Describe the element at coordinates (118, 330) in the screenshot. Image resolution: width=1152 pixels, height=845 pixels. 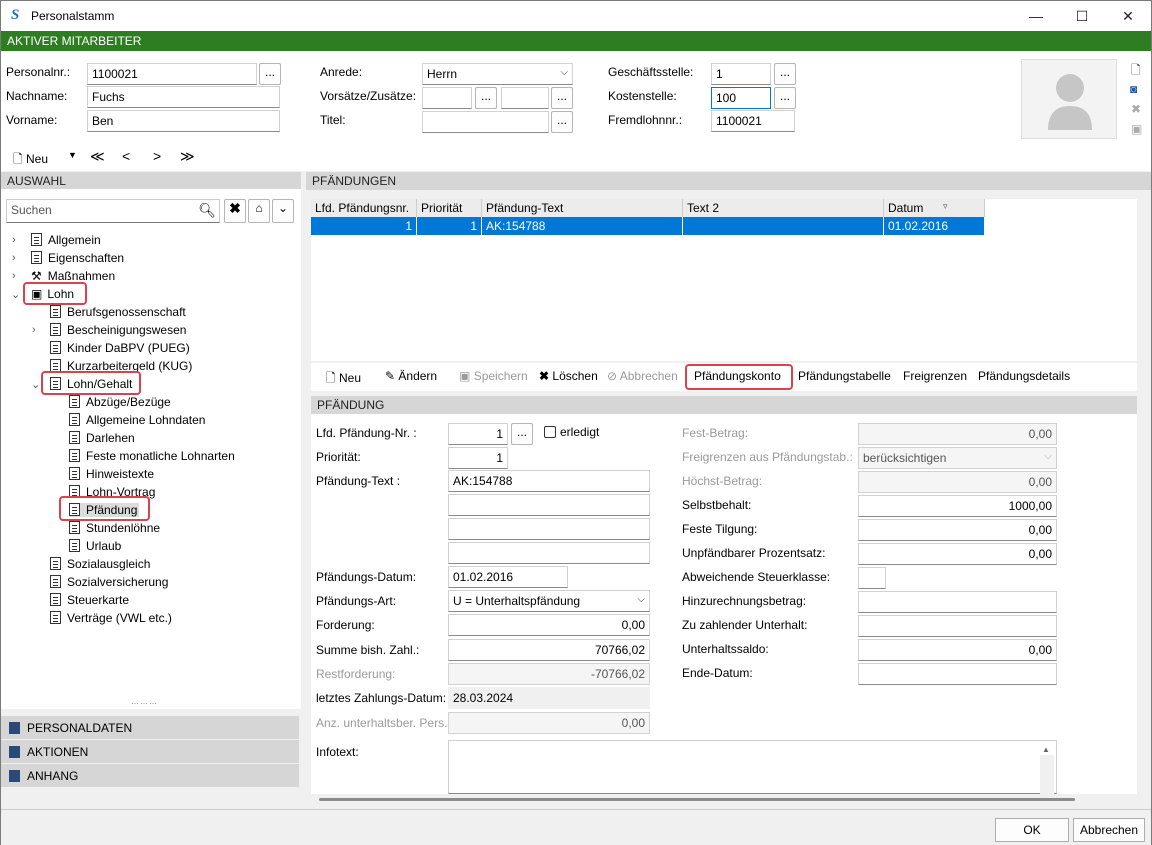
I see `tree-item-bescheinigungswesen: Bescheinigungswesen` at that location.